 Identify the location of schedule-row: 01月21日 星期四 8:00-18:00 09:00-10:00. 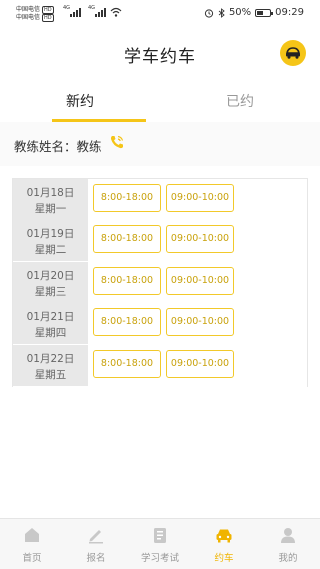
(160, 324).